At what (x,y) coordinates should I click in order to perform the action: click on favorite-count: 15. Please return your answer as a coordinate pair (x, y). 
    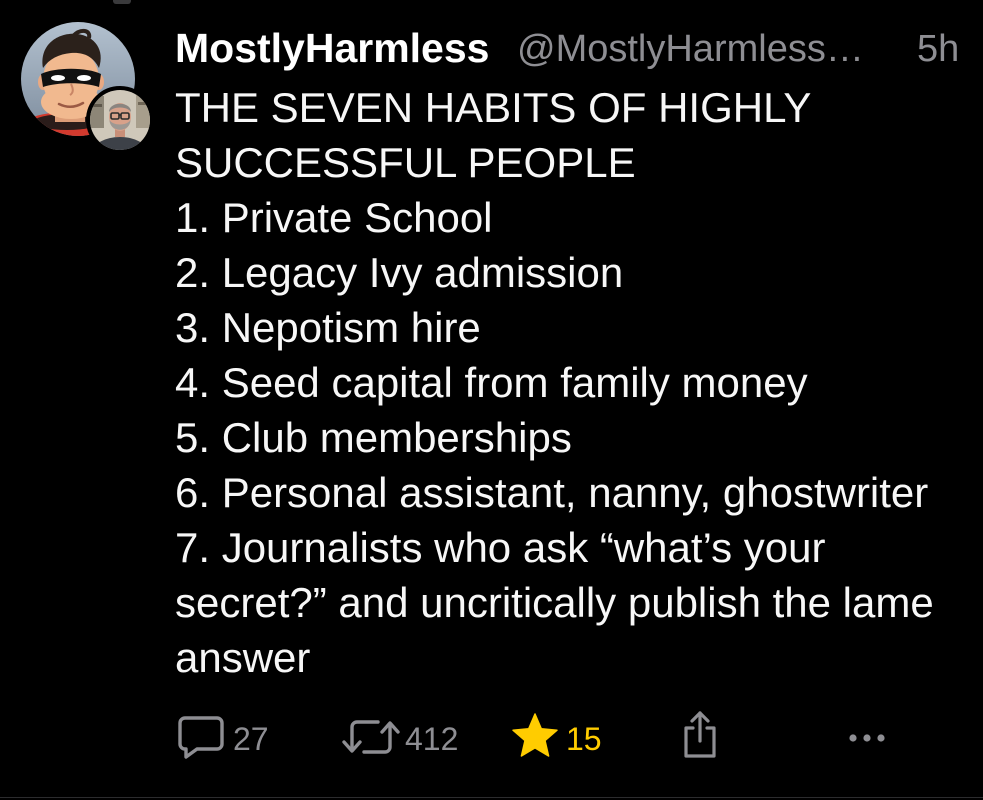
    Looking at the image, I should click on (584, 739).